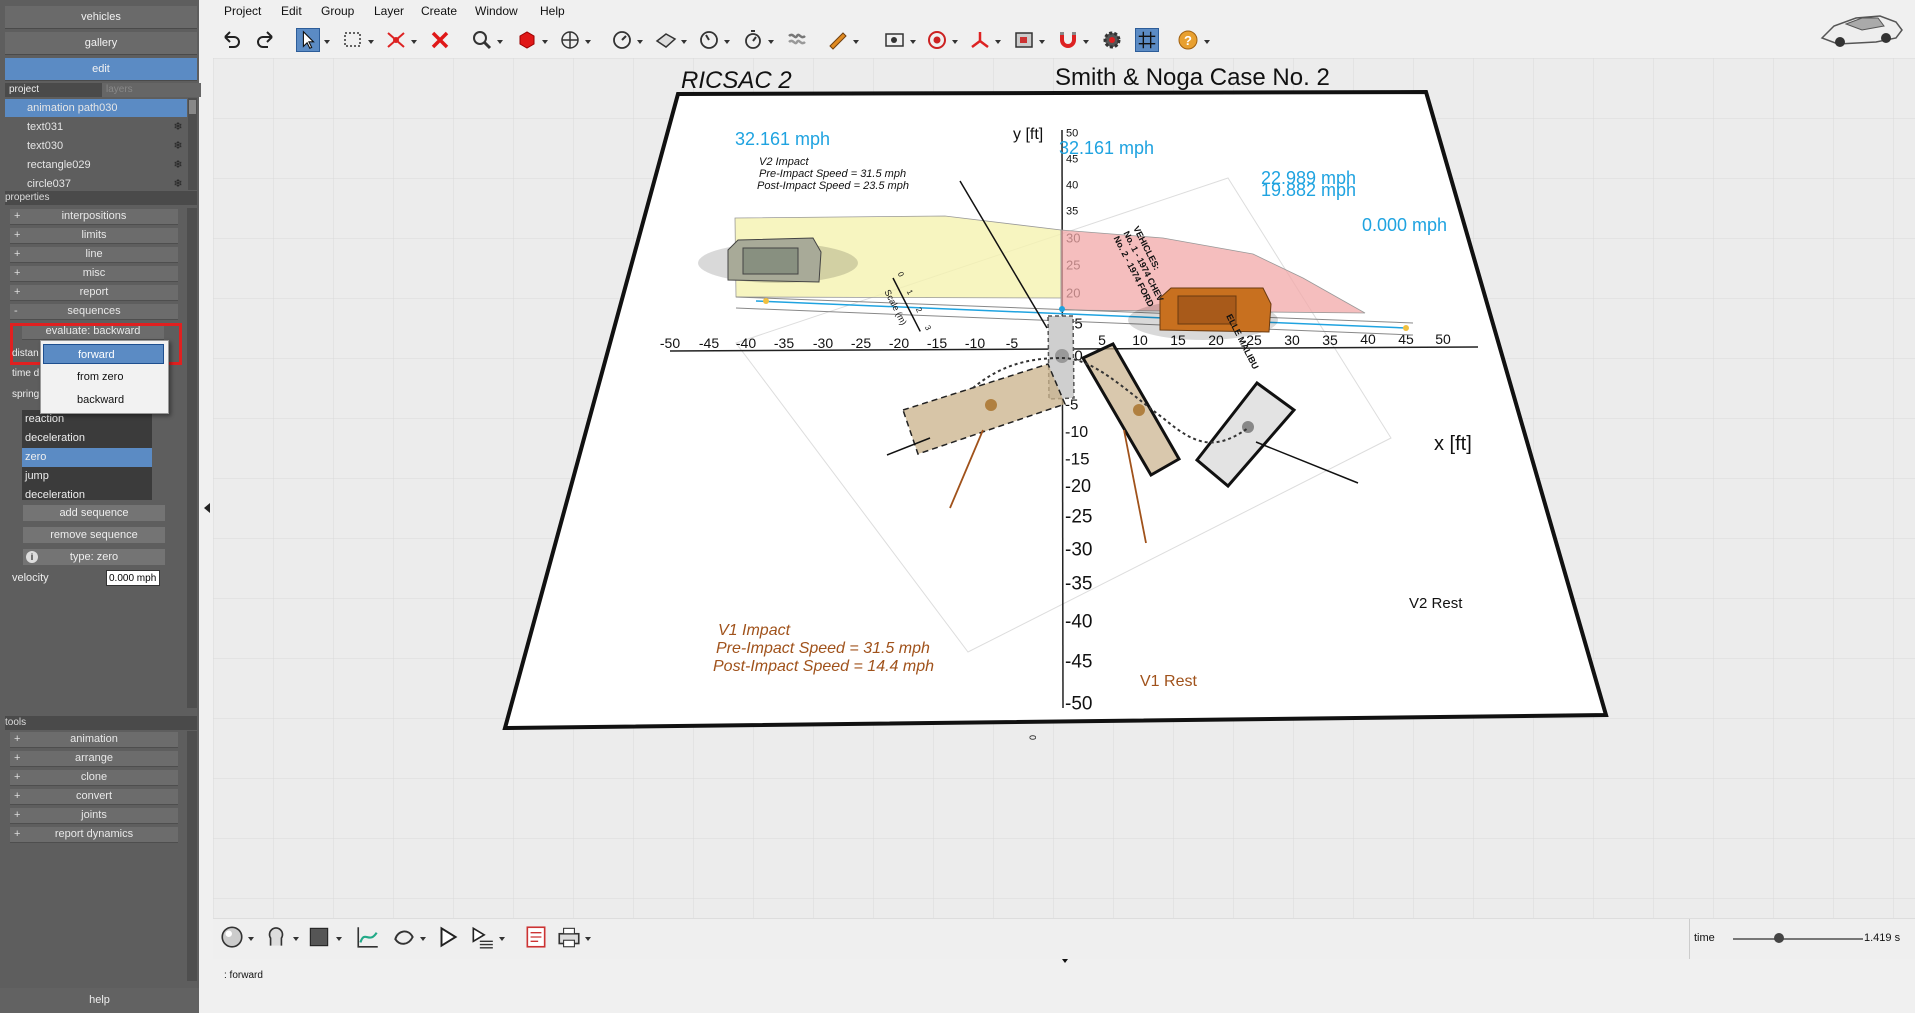 This screenshot has height=1013, width=1915. I want to click on gauge-arrow, so click(640, 42).